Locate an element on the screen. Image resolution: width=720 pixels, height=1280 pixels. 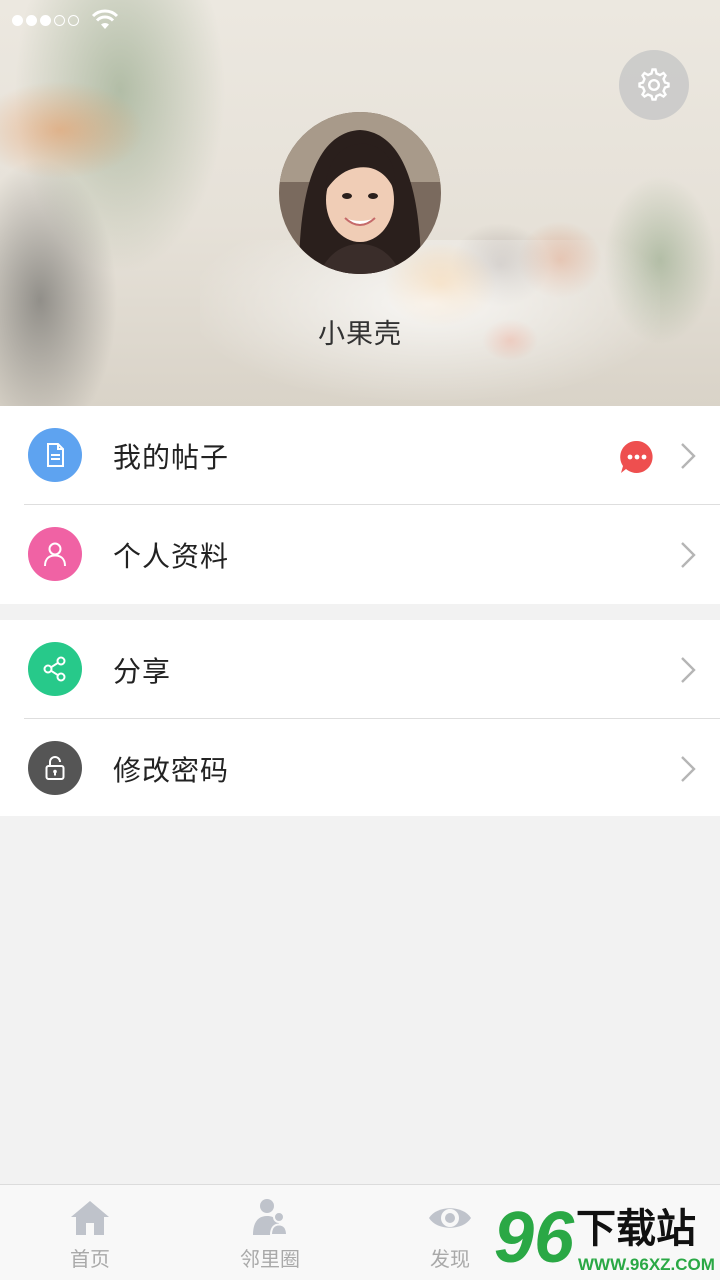
eye-icon is located at coordinates (450, 1218).